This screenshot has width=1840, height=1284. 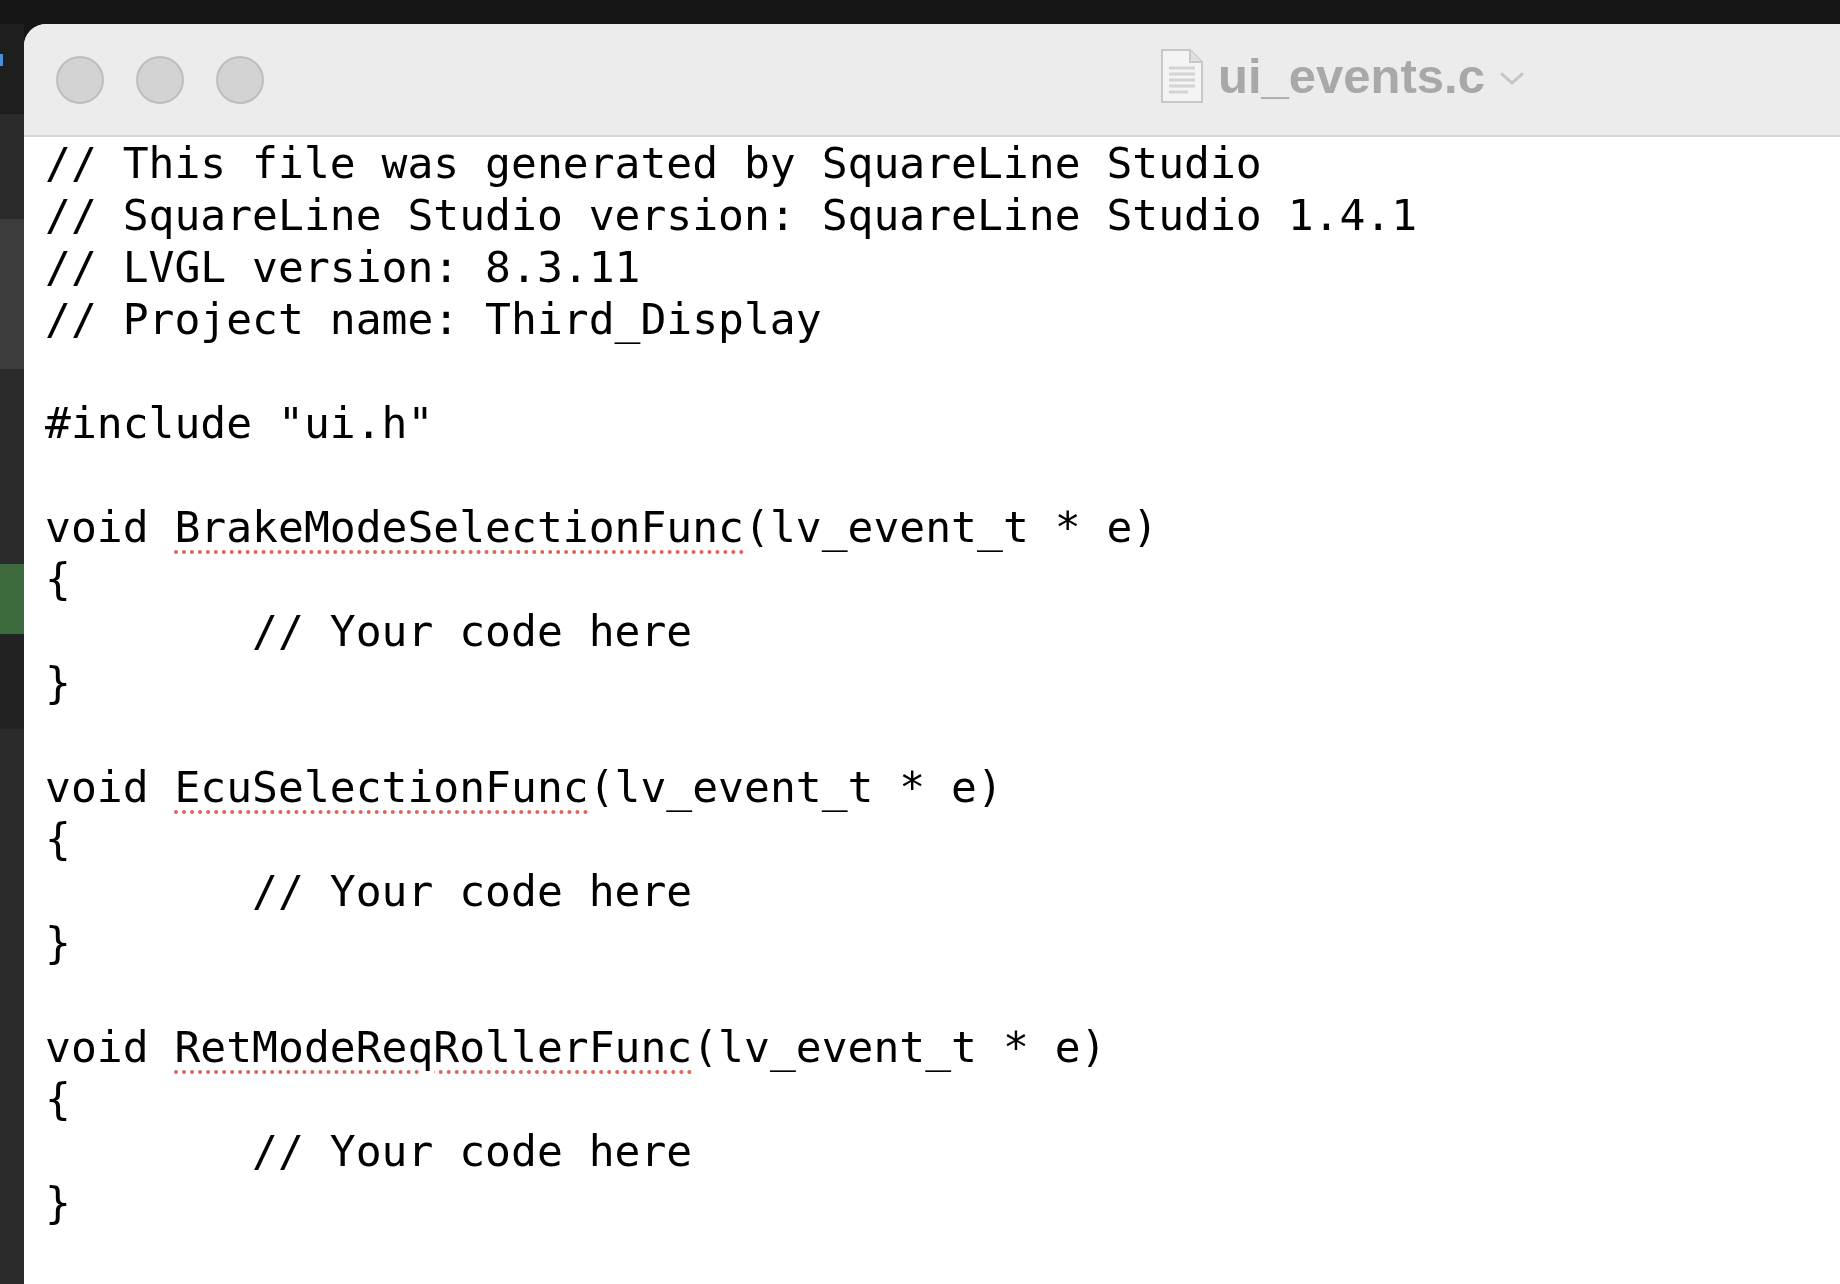 I want to click on minimize-button, so click(x=160, y=79).